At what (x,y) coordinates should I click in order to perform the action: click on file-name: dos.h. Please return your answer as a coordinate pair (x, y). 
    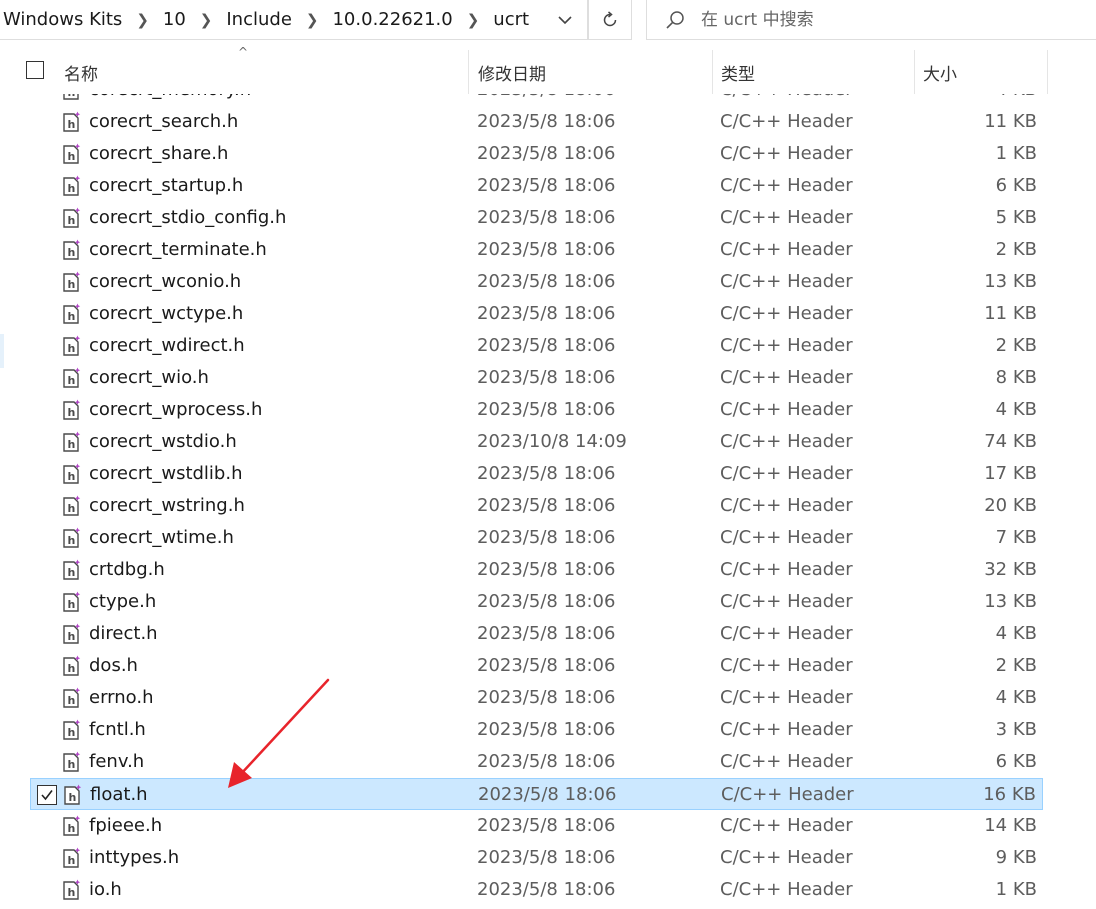
    Looking at the image, I should click on (113, 665).